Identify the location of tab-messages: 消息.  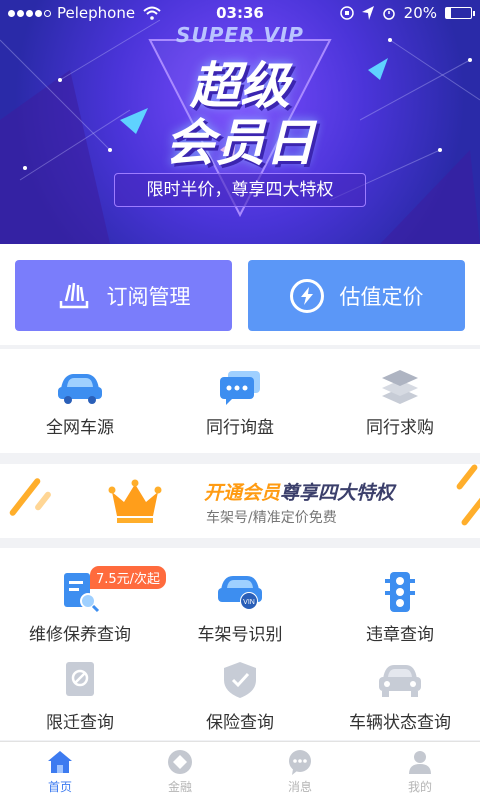
(300, 771).